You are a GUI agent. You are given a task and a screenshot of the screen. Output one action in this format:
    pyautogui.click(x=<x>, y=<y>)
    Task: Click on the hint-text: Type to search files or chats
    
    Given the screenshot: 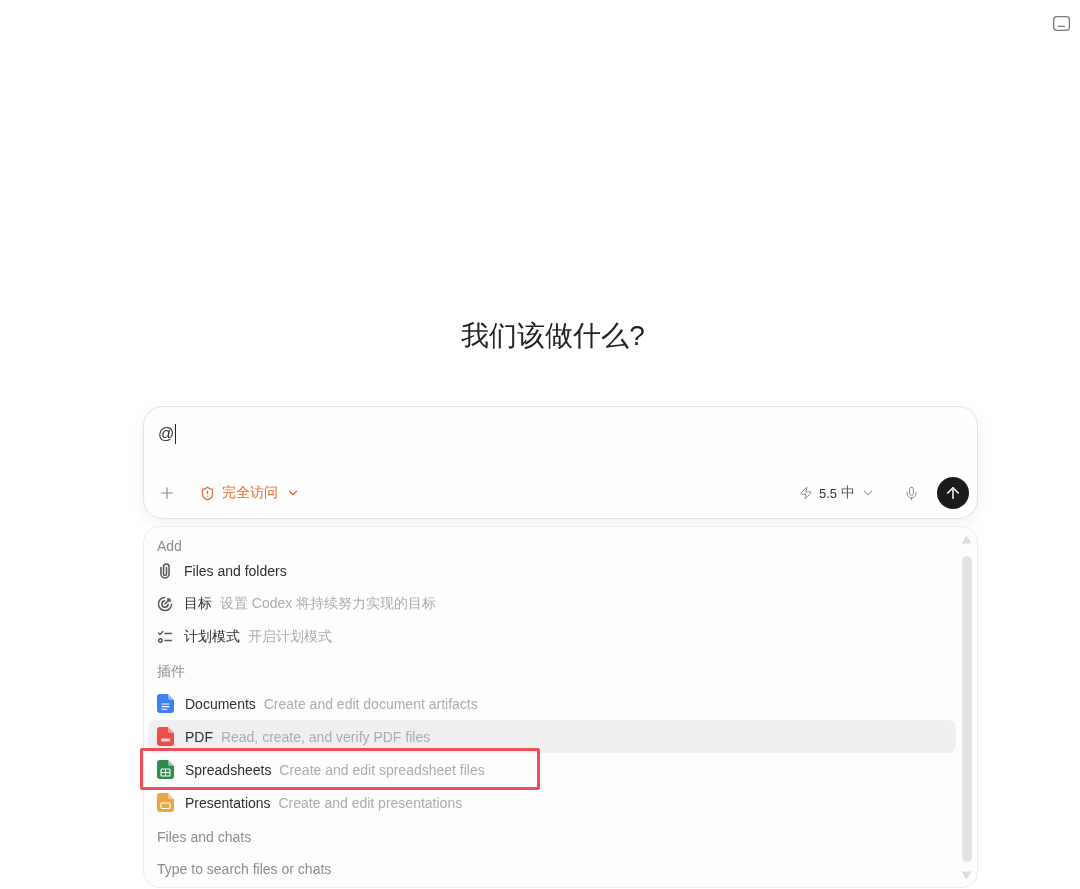 What is the action you would take?
    pyautogui.click(x=244, y=869)
    